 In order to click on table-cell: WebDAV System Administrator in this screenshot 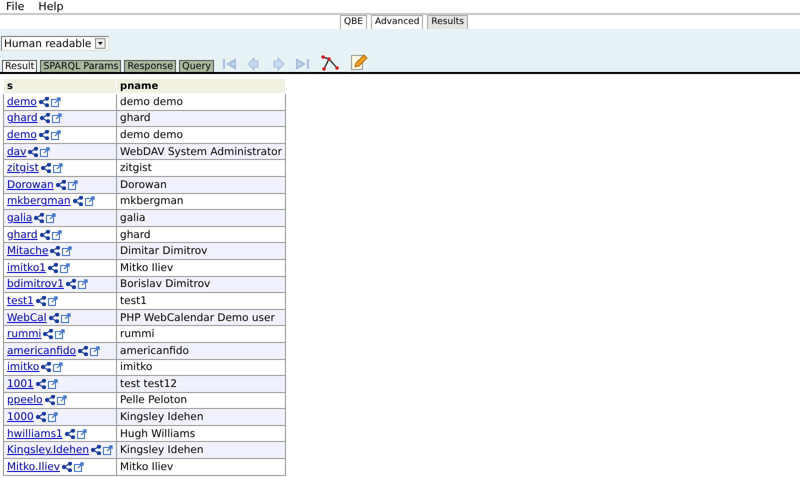, I will do `click(201, 151)`.